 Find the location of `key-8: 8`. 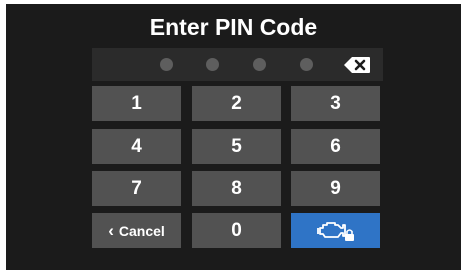

key-8: 8 is located at coordinates (236, 188).